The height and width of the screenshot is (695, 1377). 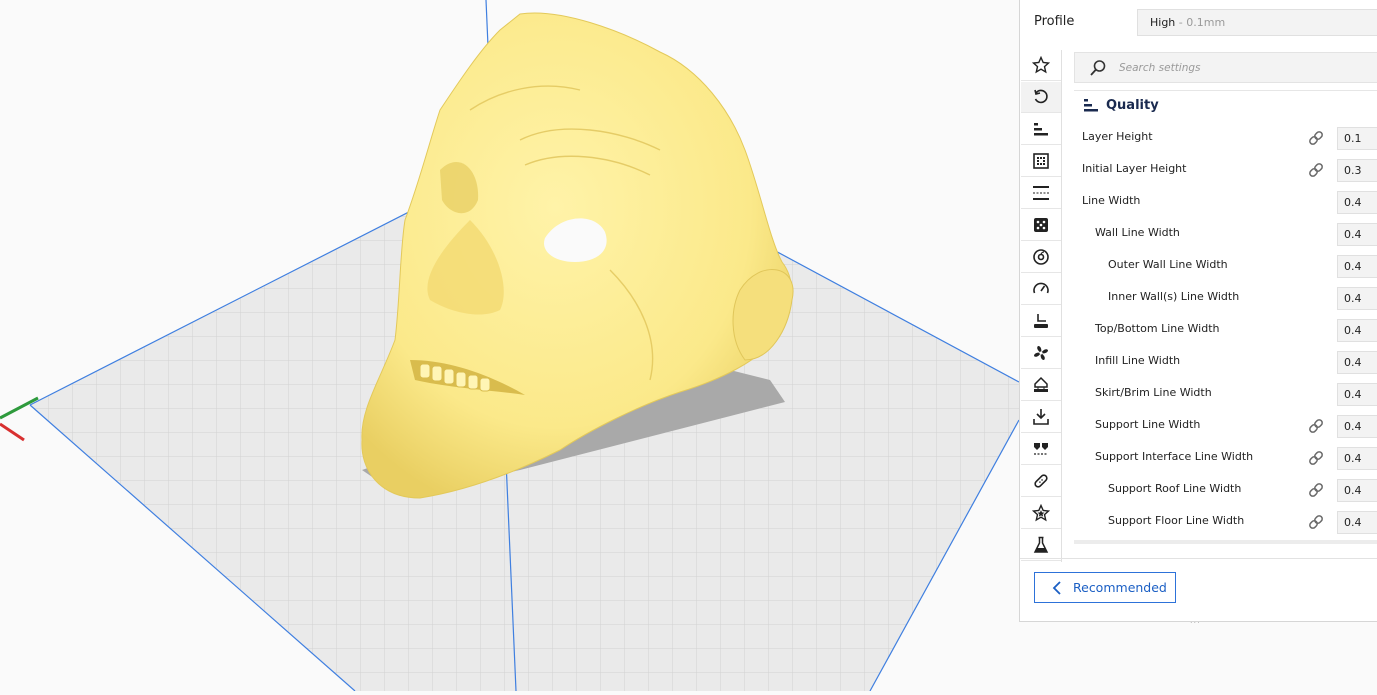 I want to click on setting-label: Infill Line Width, so click(x=1138, y=360).